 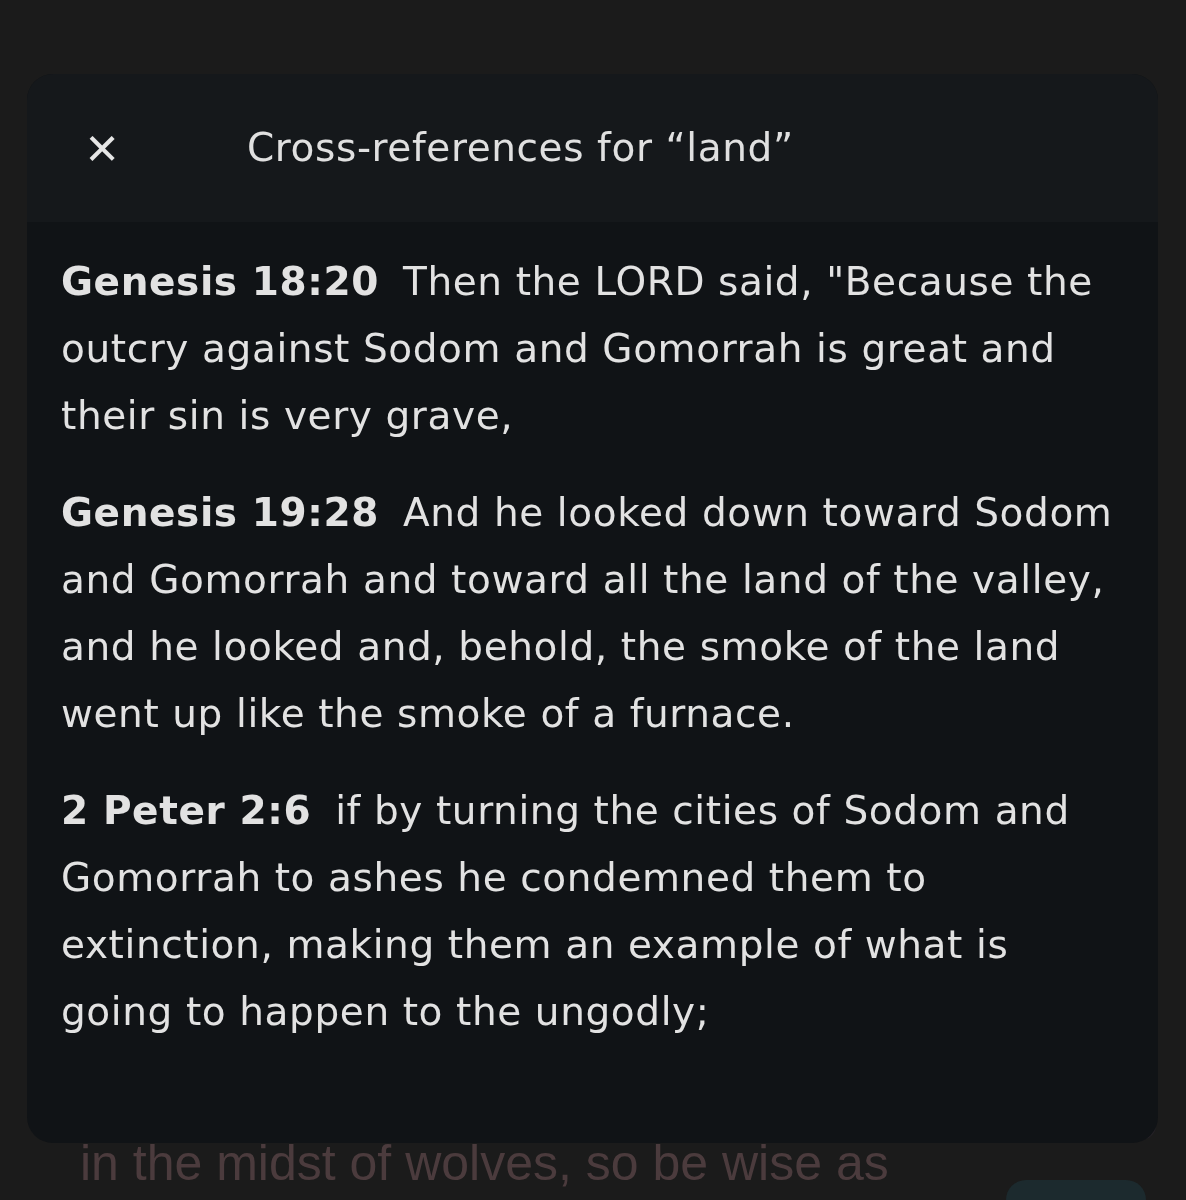 What do you see at coordinates (520, 147) in the screenshot?
I see `dialog-title: Cross-references for “land”` at bounding box center [520, 147].